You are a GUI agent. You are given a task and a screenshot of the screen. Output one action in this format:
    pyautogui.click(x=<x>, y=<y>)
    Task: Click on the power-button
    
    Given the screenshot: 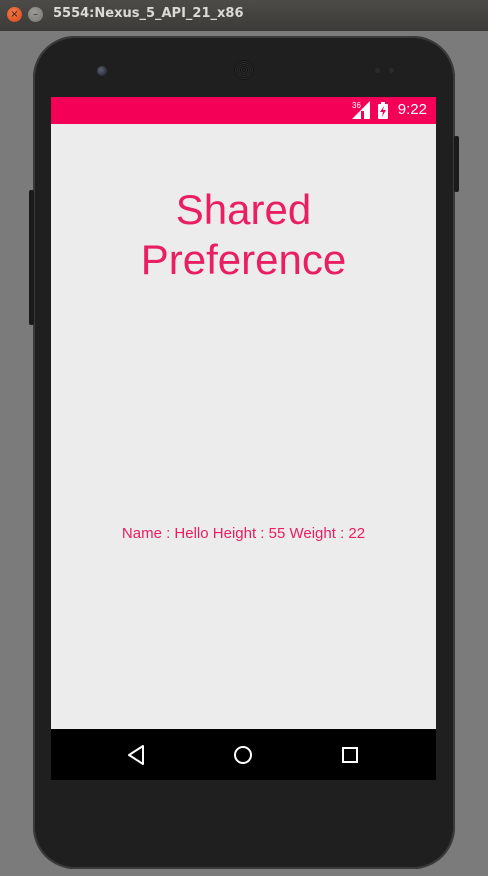 What is the action you would take?
    pyautogui.click(x=456, y=164)
    